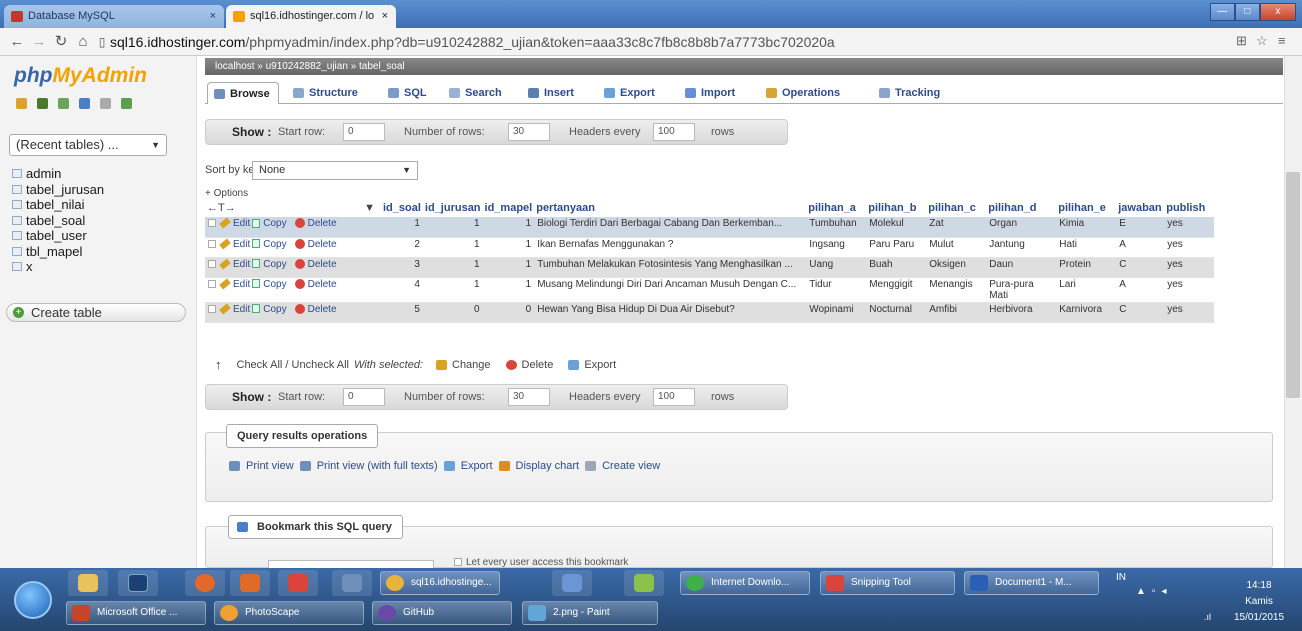 The height and width of the screenshot is (631, 1302). What do you see at coordinates (552, 93) in the screenshot?
I see `tab-insert: Insert` at bounding box center [552, 93].